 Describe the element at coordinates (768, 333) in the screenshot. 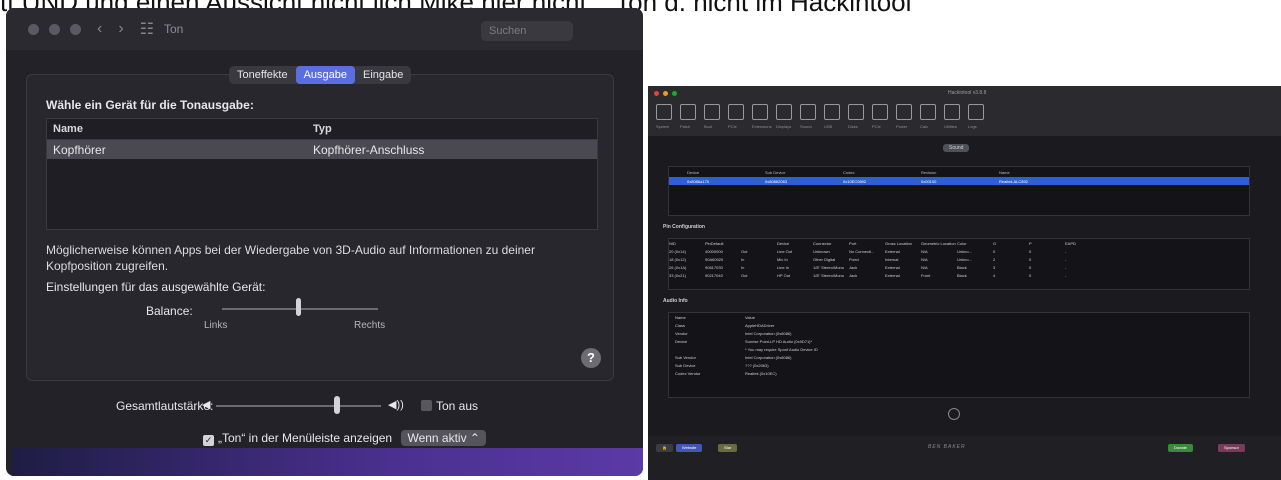

I see `cell-value: Intel Corporation (0x8086)` at that location.